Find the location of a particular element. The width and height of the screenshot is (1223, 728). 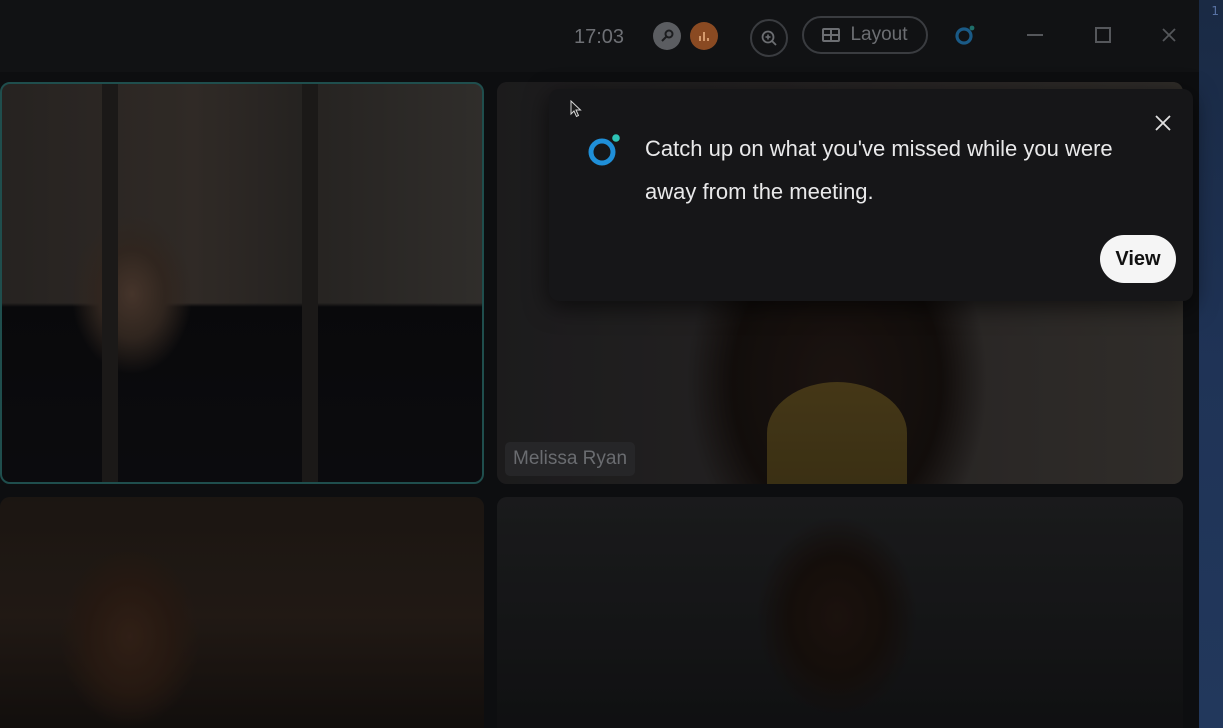

layout-button: Layout is located at coordinates (865, 35).